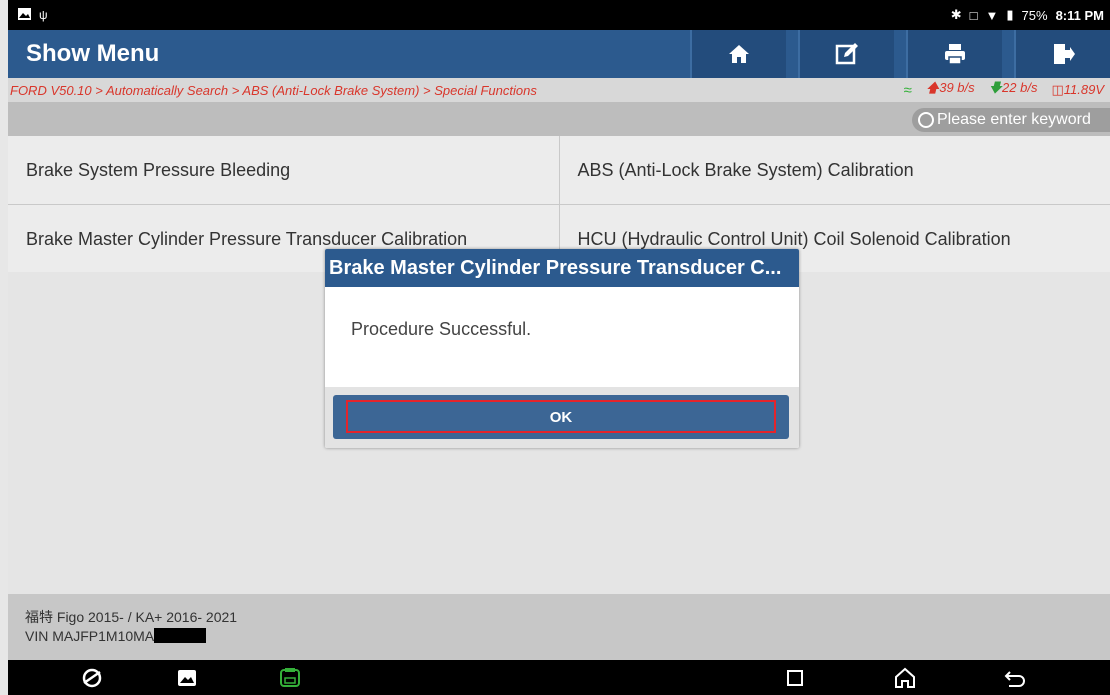  I want to click on battery-level: 75%, so click(1034, 15).